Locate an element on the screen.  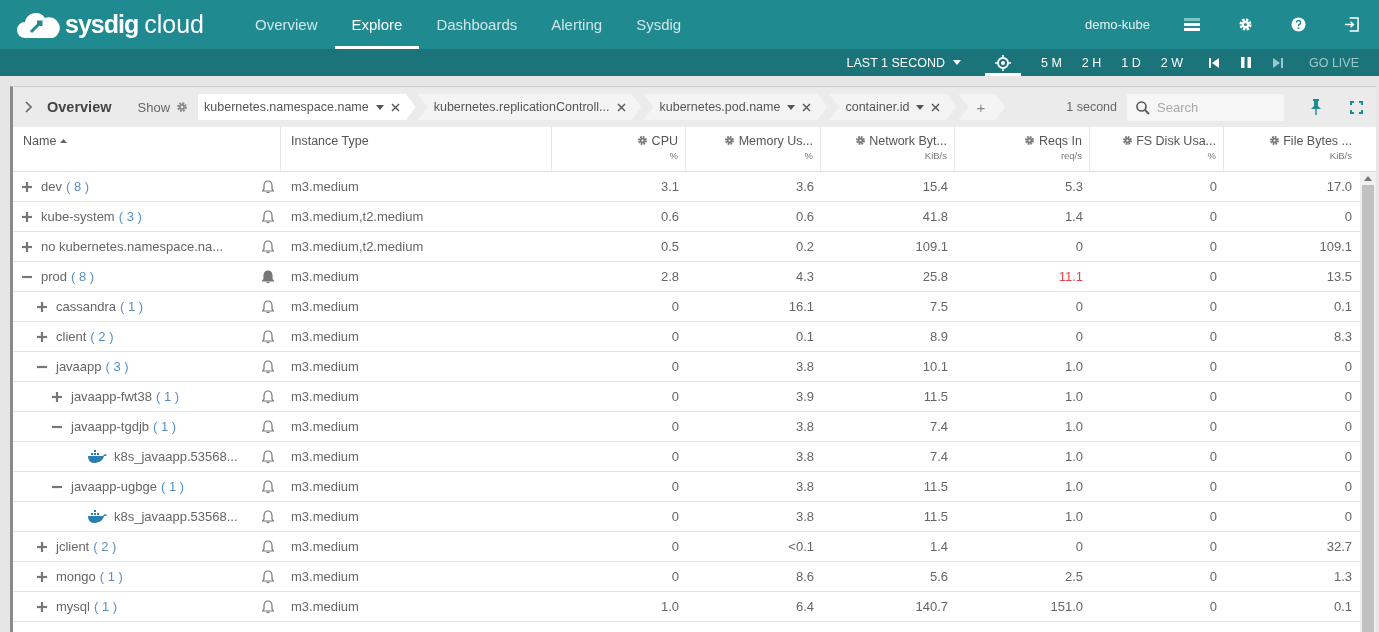
row-name: cassandra is located at coordinates (86, 306).